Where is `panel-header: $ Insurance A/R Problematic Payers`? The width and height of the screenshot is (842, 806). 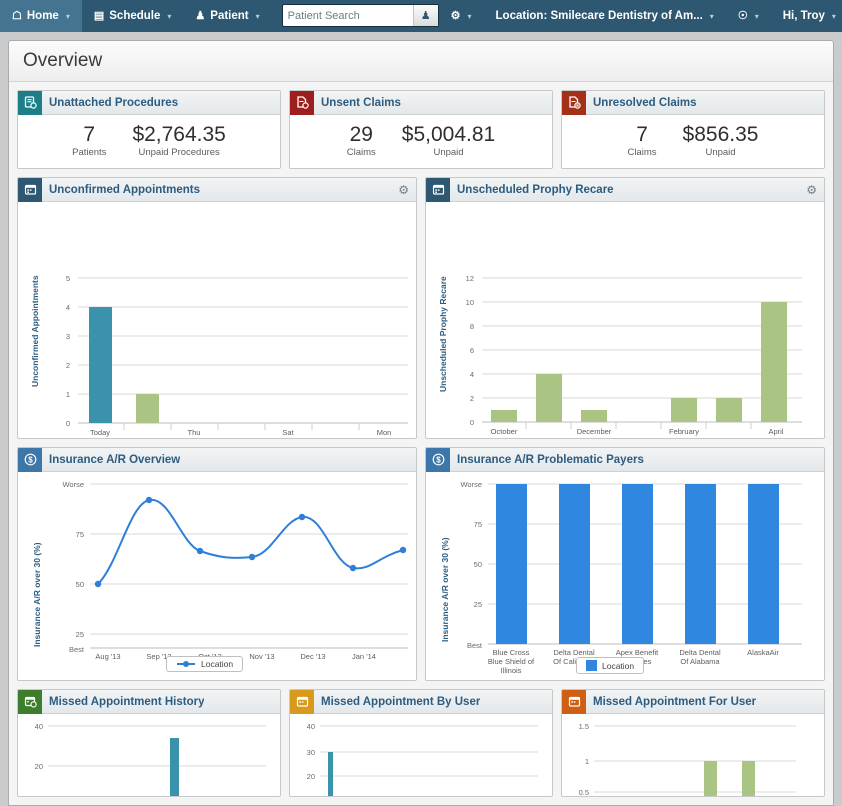 panel-header: $ Insurance A/R Problematic Payers is located at coordinates (625, 460).